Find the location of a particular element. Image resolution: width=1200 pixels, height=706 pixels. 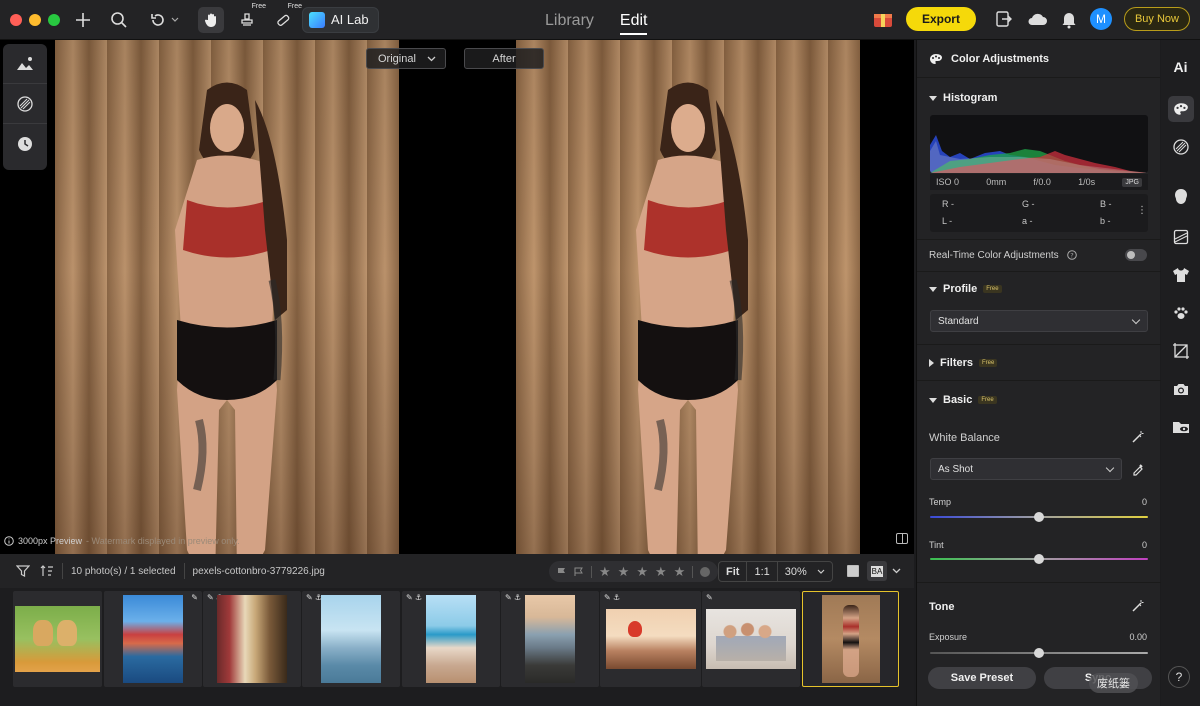

before-after-view-button: BA is located at coordinates (877, 571).